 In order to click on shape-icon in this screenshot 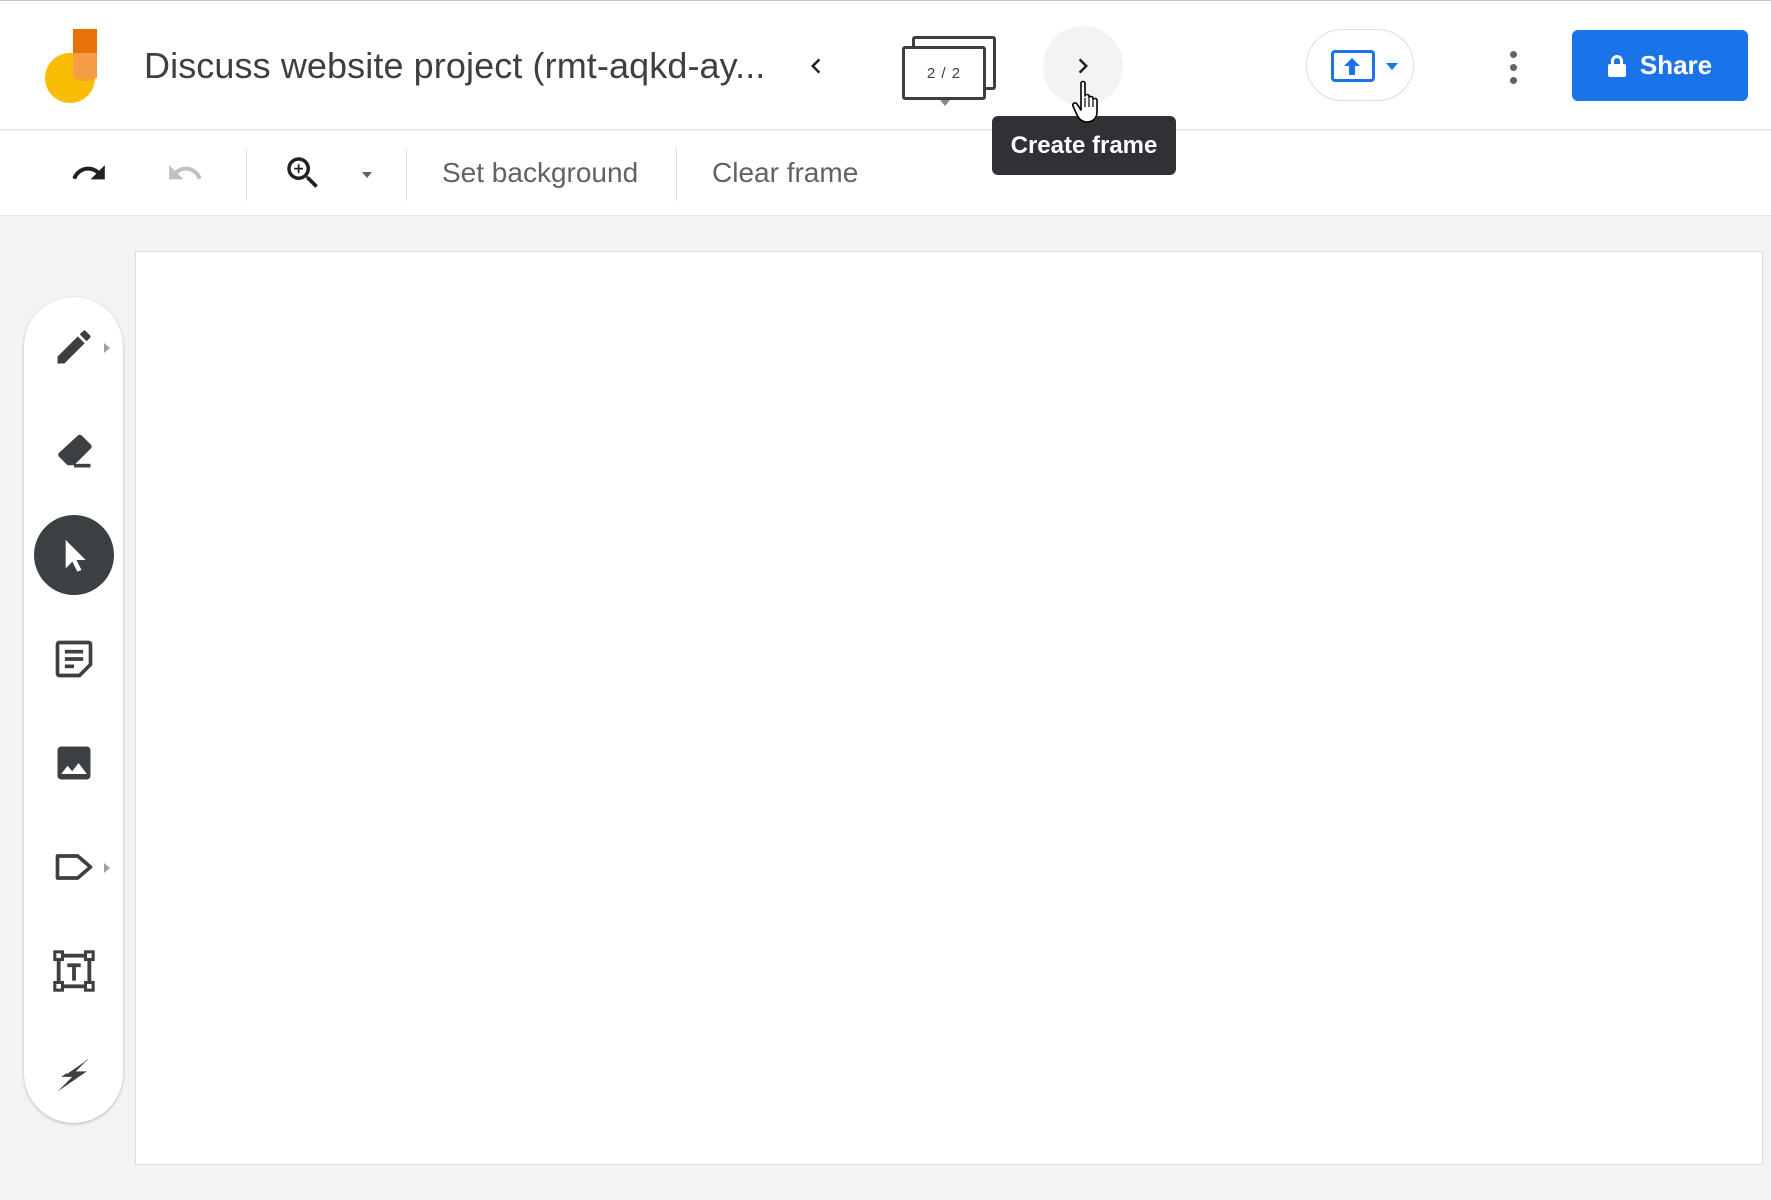, I will do `click(74, 867)`.